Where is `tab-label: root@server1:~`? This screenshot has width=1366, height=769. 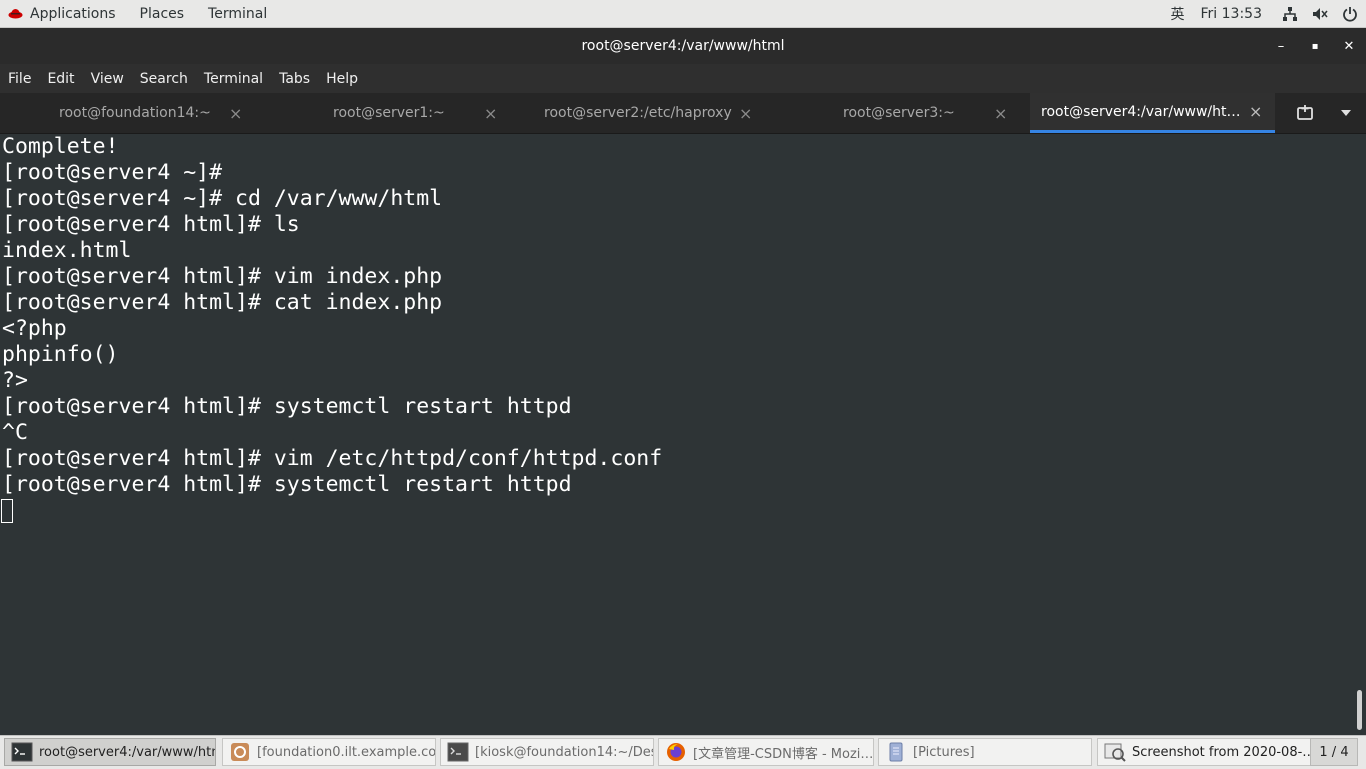 tab-label: root@server1:~ is located at coordinates (389, 113).